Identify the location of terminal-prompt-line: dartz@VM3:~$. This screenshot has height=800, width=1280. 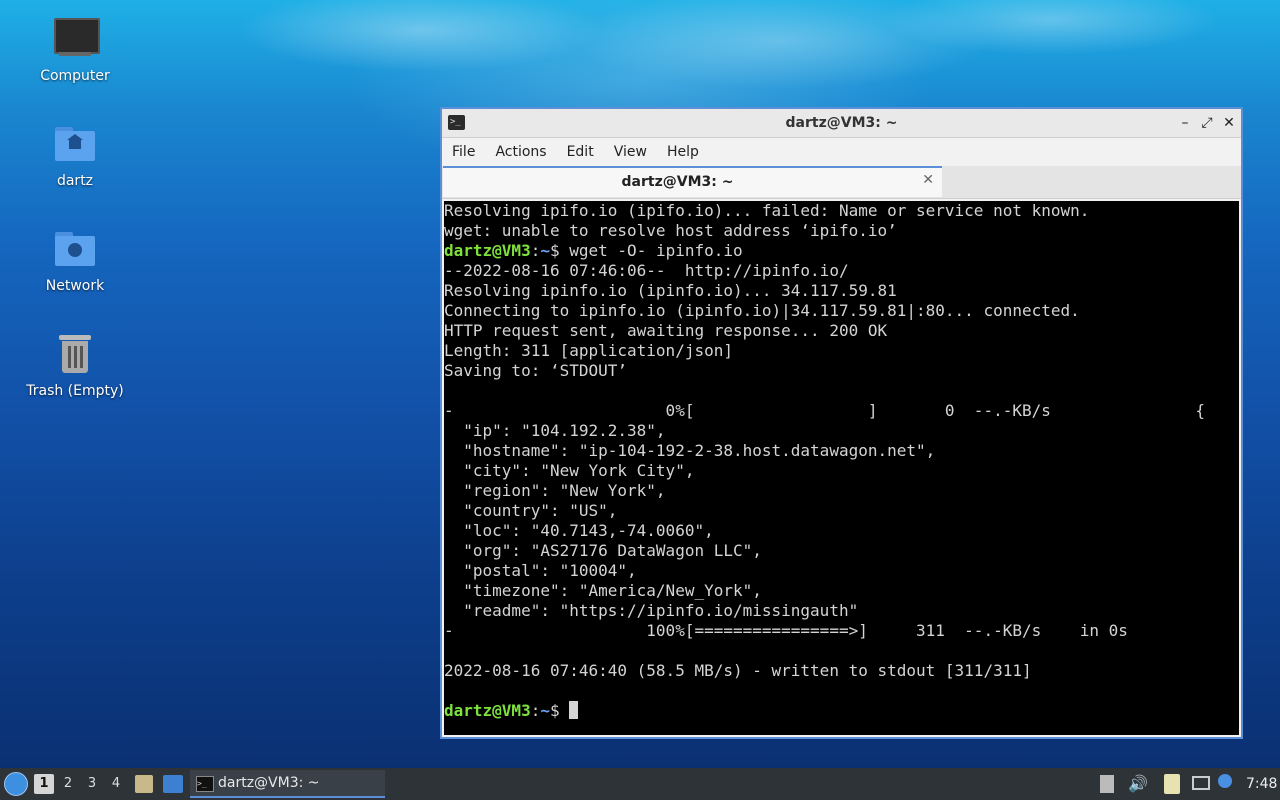
(841, 711).